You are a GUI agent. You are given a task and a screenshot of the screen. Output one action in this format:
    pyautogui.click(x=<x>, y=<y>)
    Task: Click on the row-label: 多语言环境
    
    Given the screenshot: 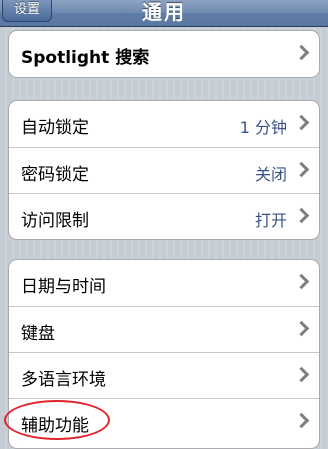 What is the action you would take?
    pyautogui.click(x=63, y=380)
    